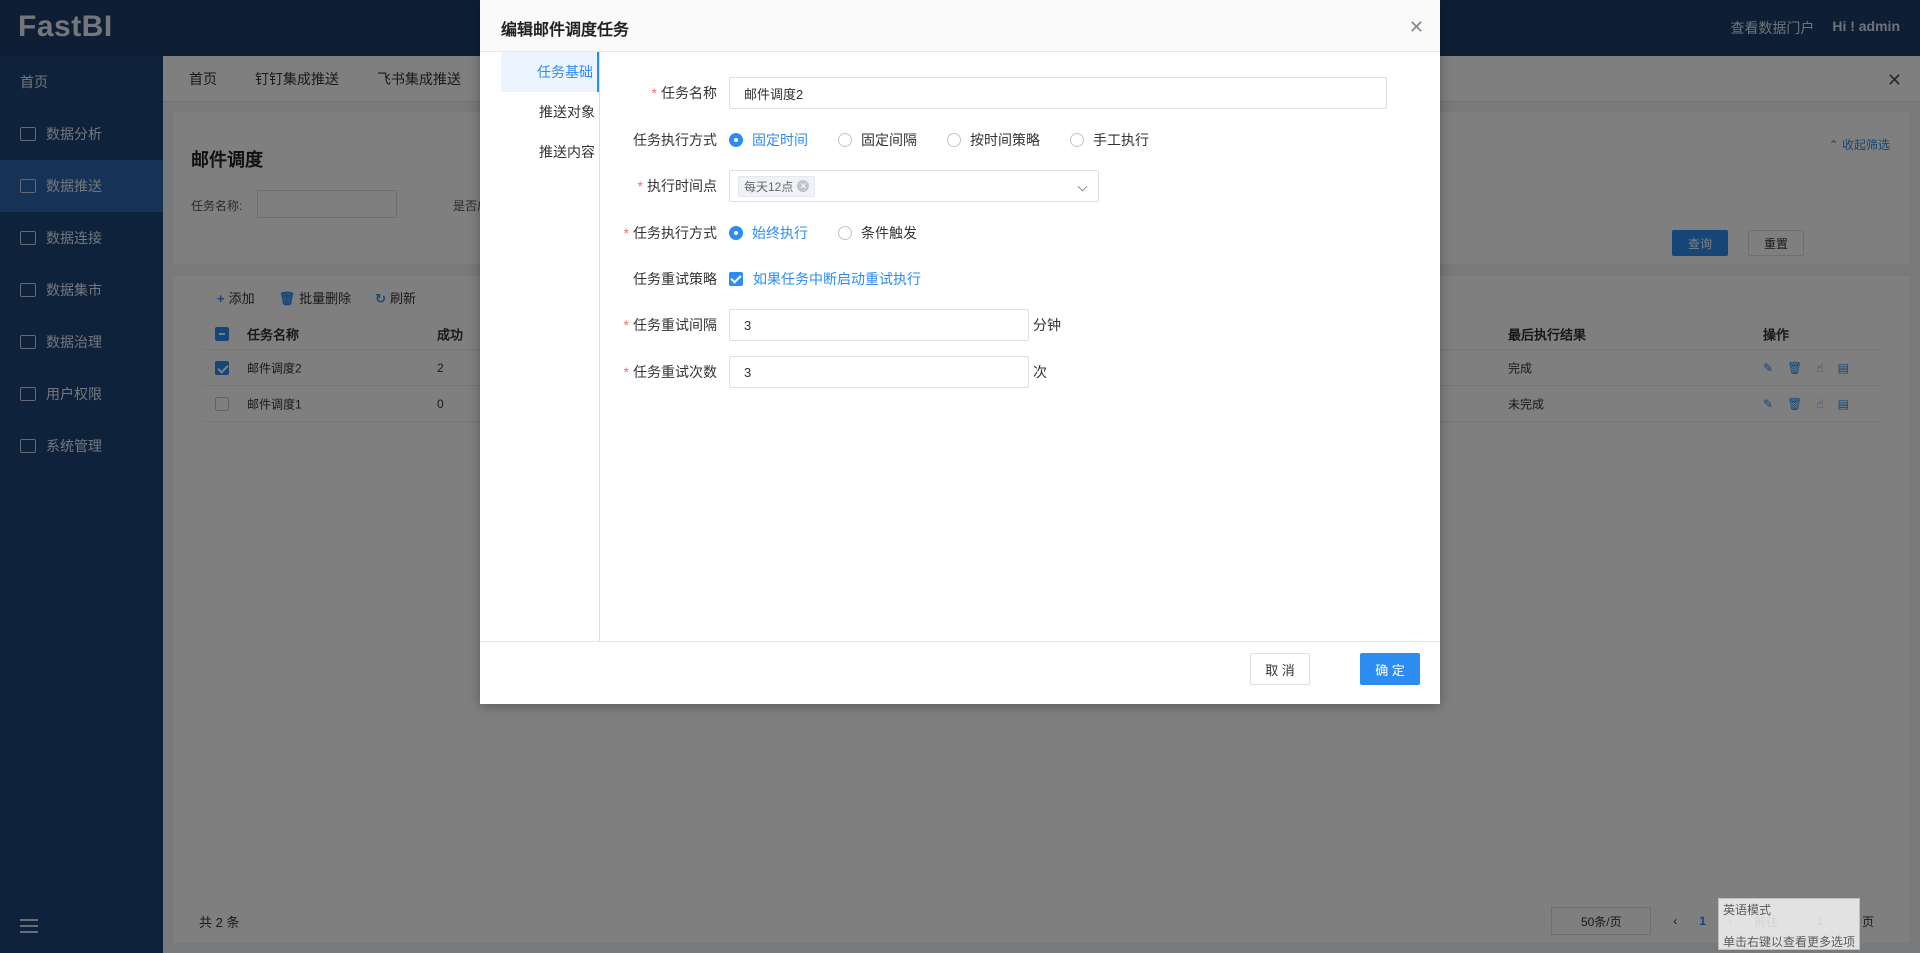 This screenshot has width=1920, height=953. I want to click on retry-count-row: * 任务重试次数 3 次, so click(1020, 372).